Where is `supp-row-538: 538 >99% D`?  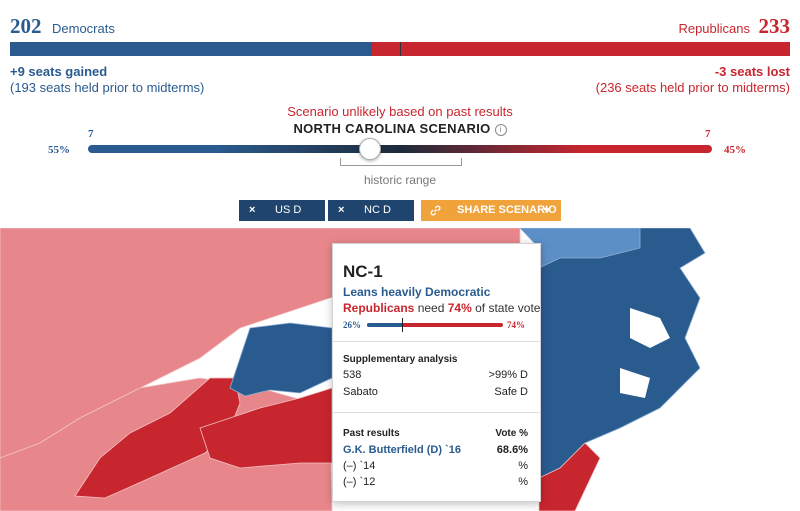
supp-row-538: 538 >99% D is located at coordinates (435, 375).